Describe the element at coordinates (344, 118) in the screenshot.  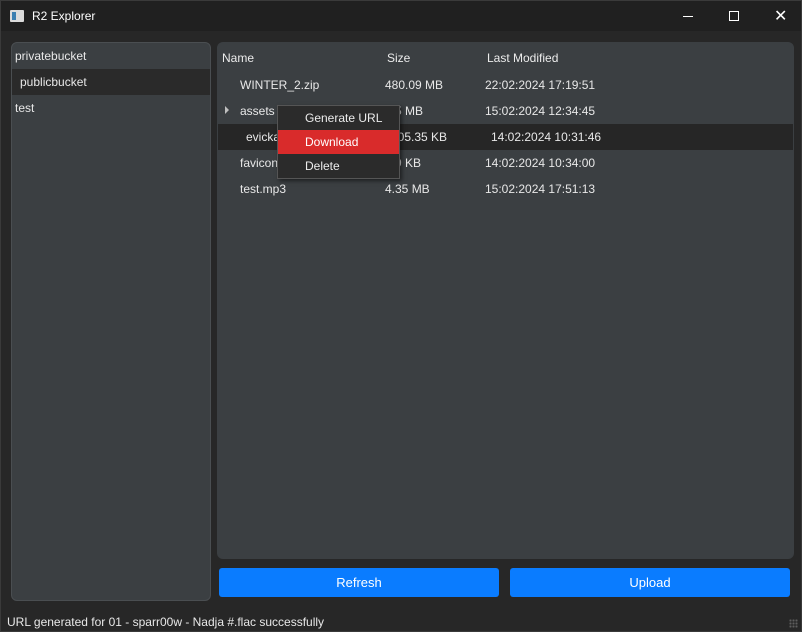
I see `menu-item-label: Generate URL` at that location.